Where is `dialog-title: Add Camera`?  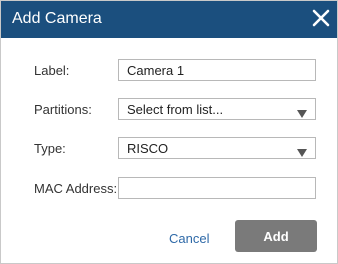 dialog-title: Add Camera is located at coordinates (57, 18).